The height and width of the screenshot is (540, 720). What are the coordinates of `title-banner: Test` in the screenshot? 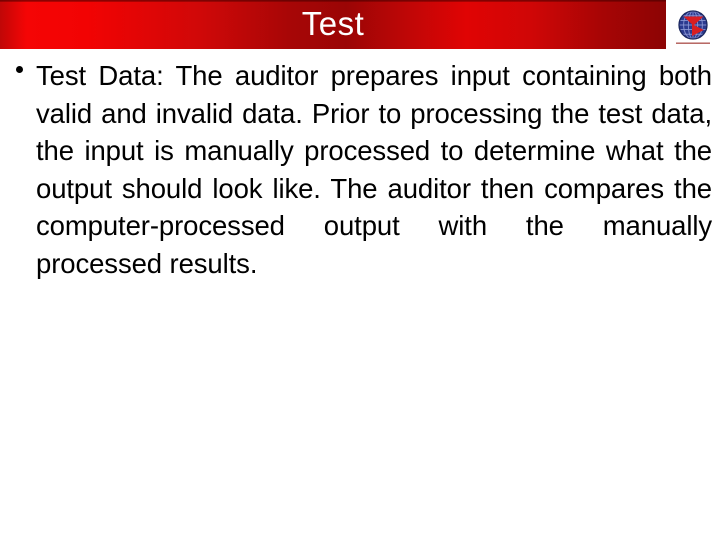 It's located at (333, 24).